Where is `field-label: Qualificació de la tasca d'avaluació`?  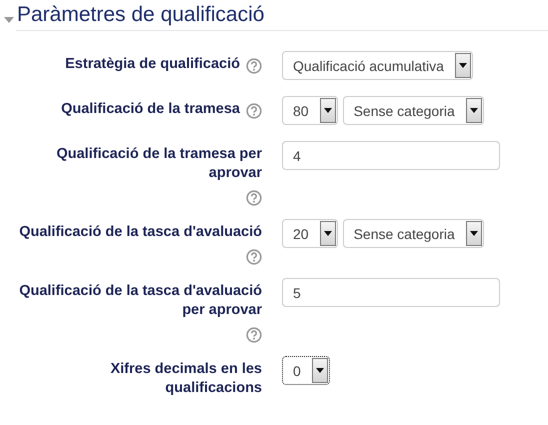
field-label: Qualificació de la tasca d'avaluació is located at coordinates (140, 232).